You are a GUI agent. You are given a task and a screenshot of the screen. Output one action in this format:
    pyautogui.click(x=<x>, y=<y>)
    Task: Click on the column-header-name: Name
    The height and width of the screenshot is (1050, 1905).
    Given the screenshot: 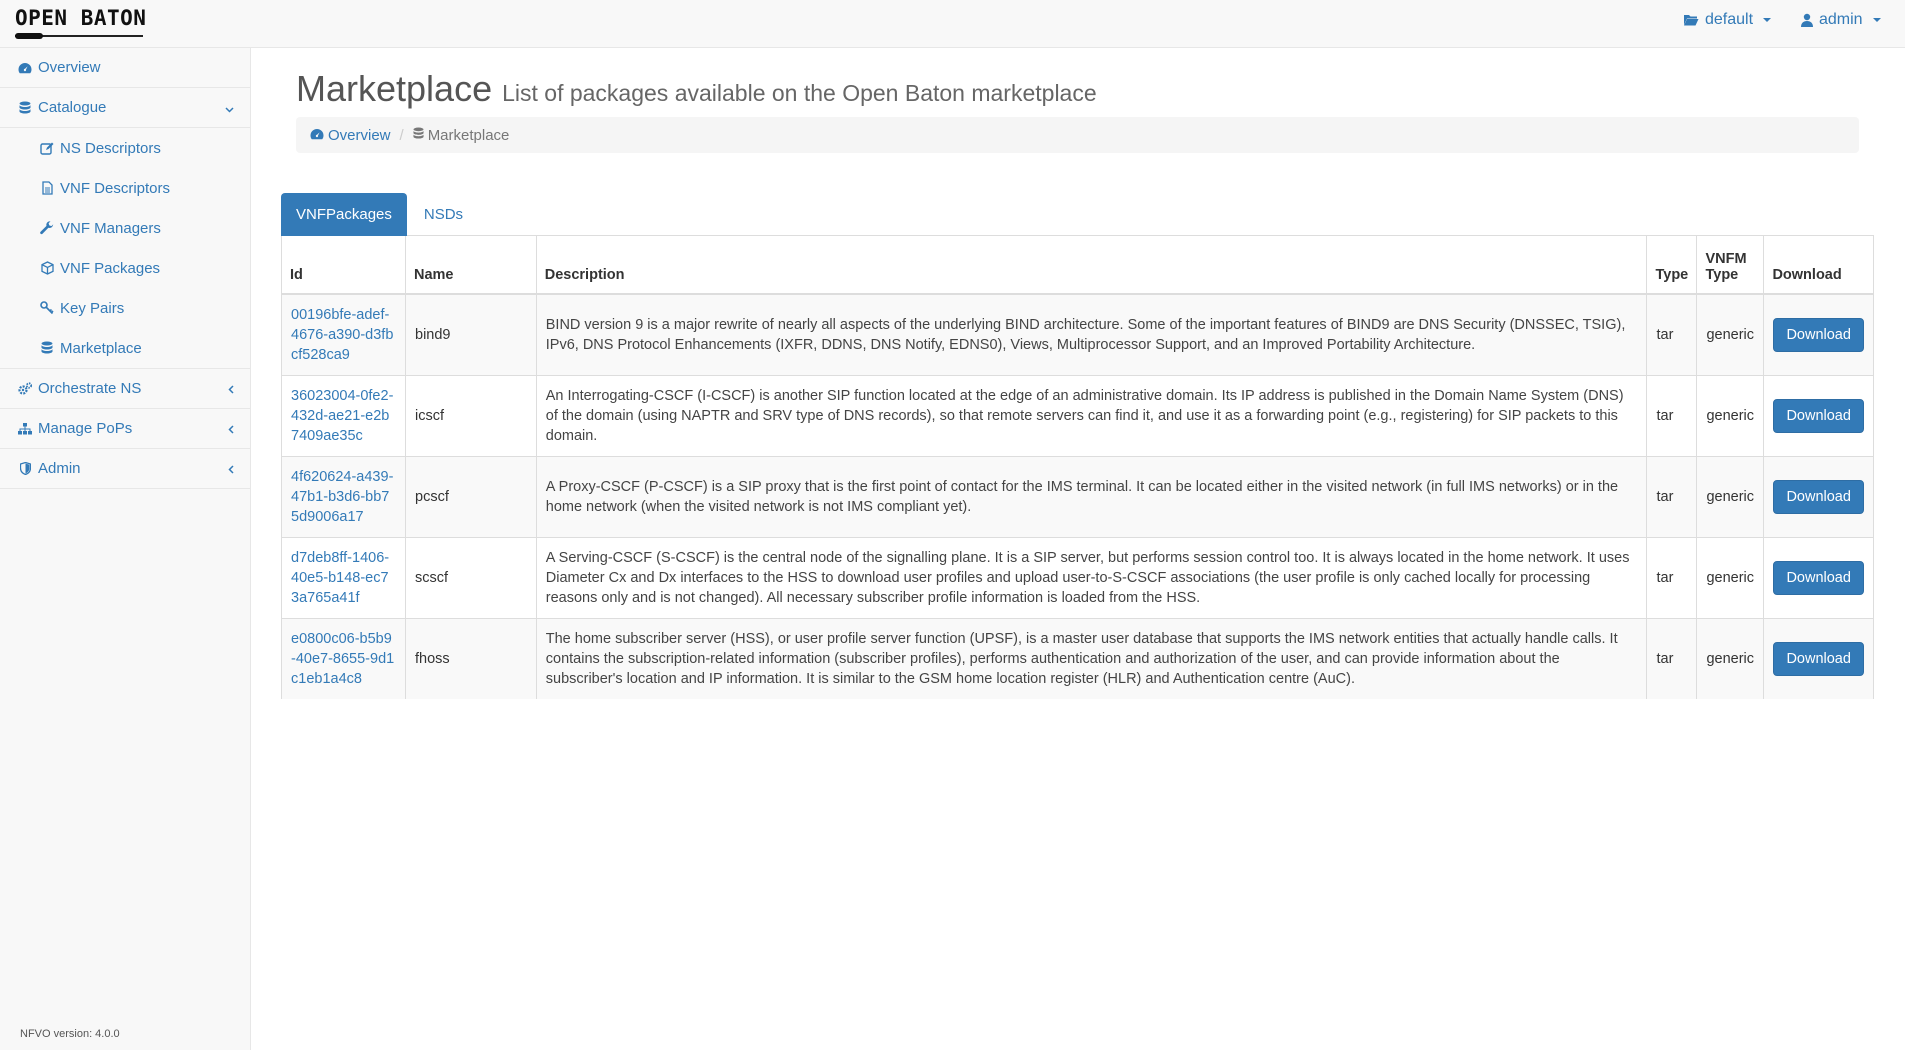 What is the action you would take?
    pyautogui.click(x=471, y=265)
    